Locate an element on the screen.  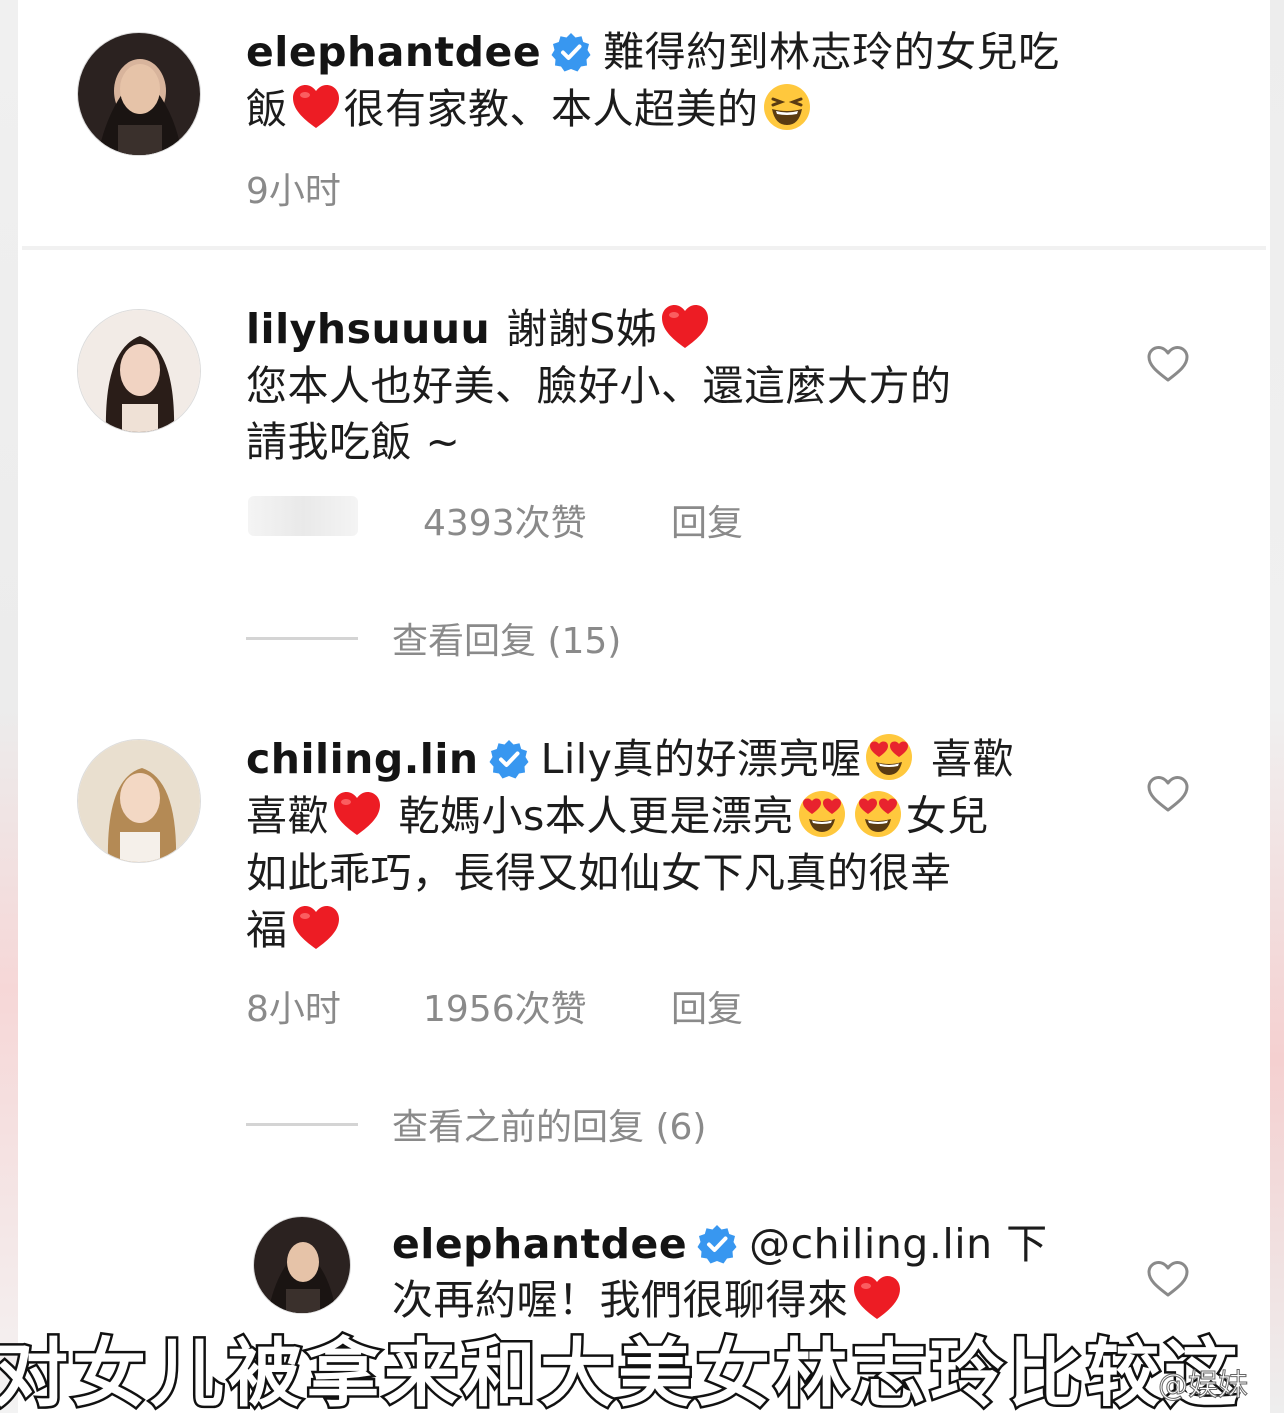
comment-body-cont: 飯 很有家教、本人超美的 is located at coordinates (530, 109).